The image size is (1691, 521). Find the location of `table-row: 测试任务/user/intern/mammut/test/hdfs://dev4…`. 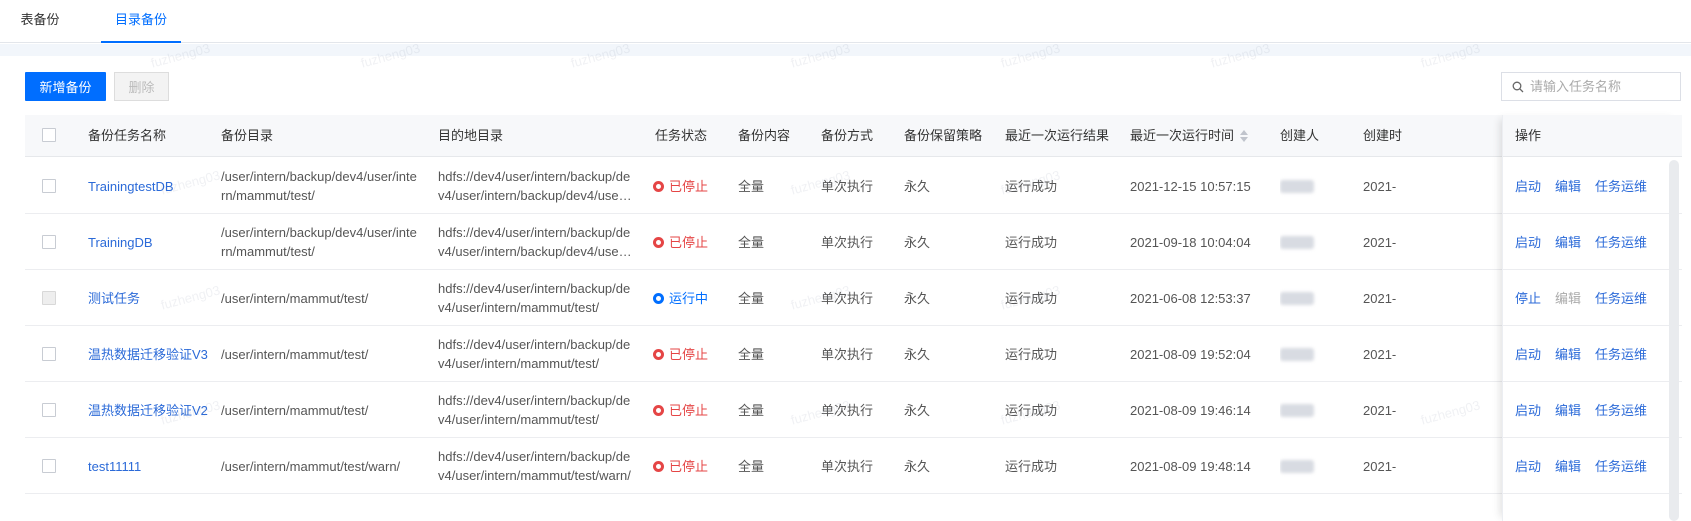

table-row: 测试任务/user/intern/mammut/test/hdfs://dev4… is located at coordinates (853, 298).